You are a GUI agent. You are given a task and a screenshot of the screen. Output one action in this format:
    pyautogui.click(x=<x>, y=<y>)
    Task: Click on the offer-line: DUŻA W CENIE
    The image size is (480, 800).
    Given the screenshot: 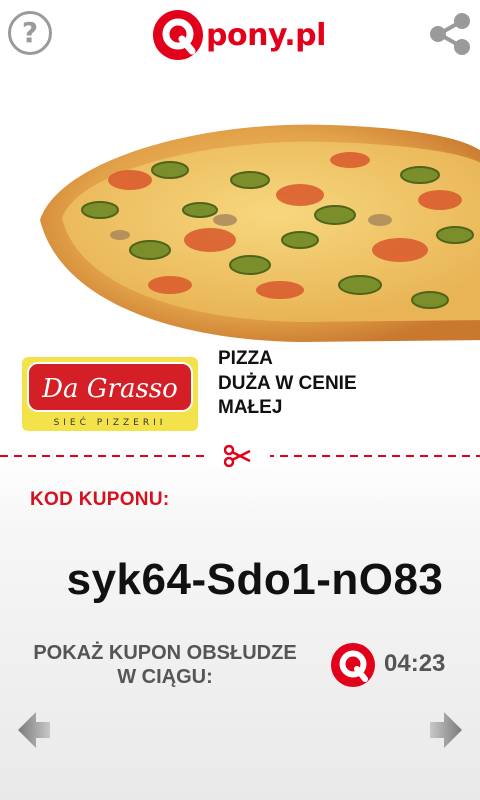 What is the action you would take?
    pyautogui.click(x=287, y=383)
    